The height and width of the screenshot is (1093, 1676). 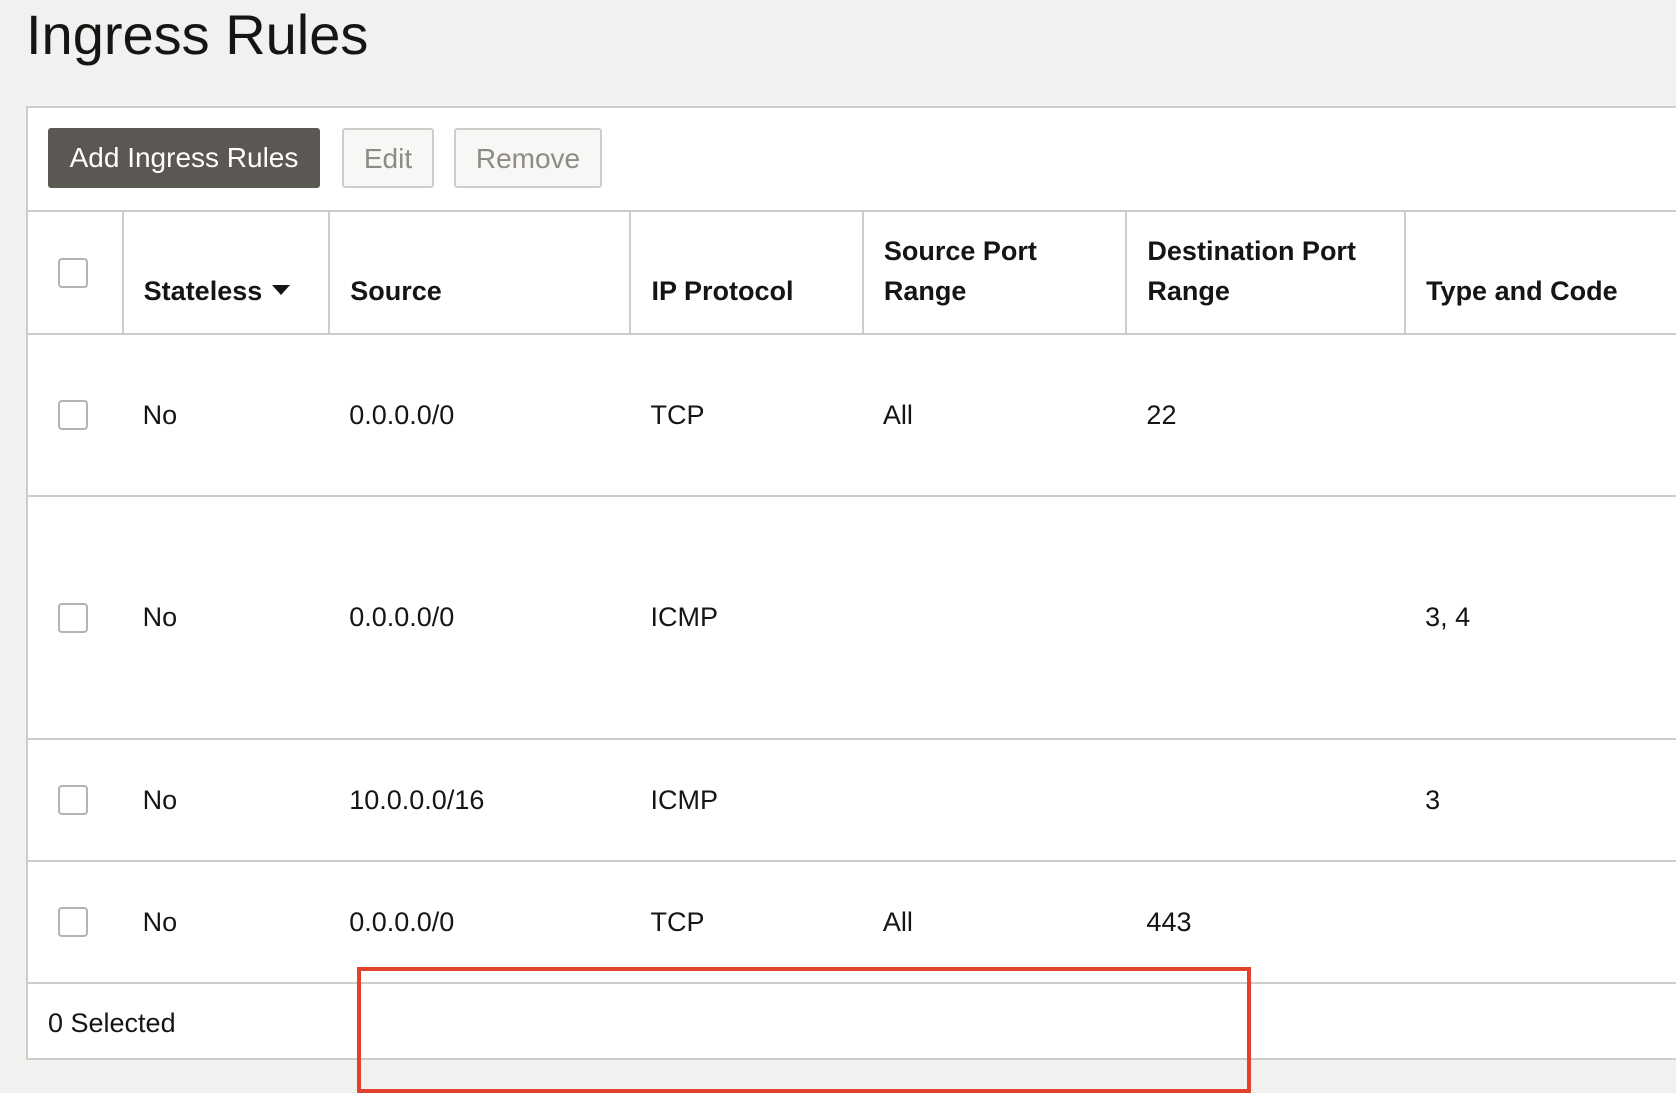 I want to click on add-ingress-rules-button: Add Ingress Rules, so click(x=184, y=158).